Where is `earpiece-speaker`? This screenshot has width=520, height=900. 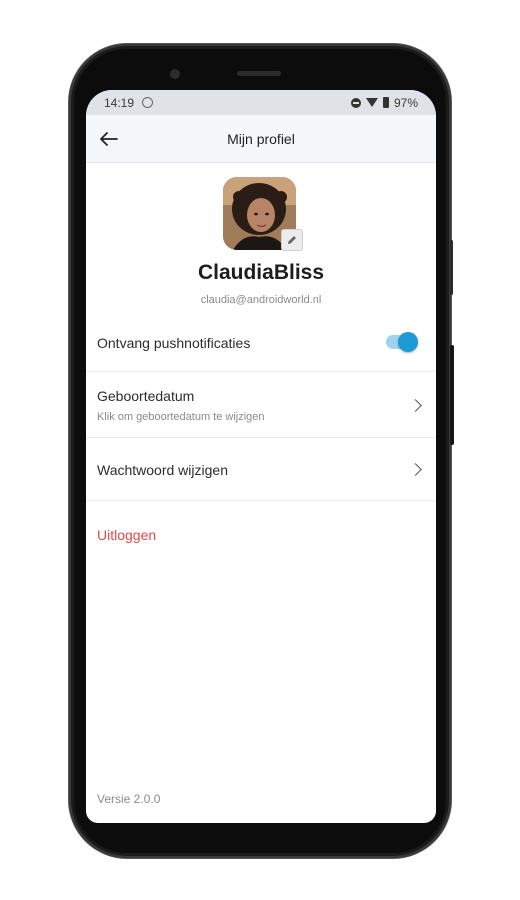 earpiece-speaker is located at coordinates (259, 73).